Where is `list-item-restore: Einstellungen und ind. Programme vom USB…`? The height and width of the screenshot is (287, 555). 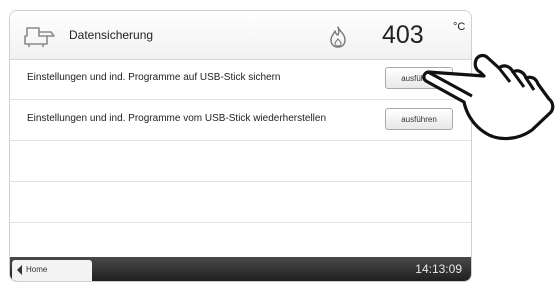 list-item-restore: Einstellungen und ind. Programme vom USB… is located at coordinates (240, 120).